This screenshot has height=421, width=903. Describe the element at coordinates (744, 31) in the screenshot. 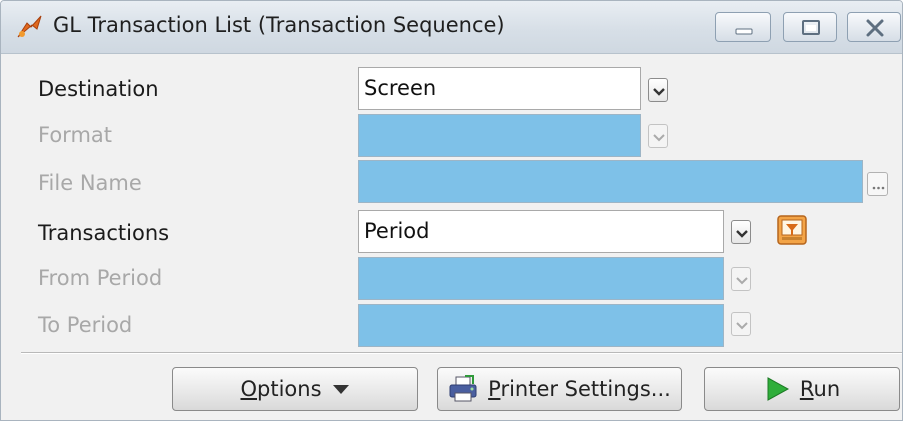

I see `minimize-icon` at that location.